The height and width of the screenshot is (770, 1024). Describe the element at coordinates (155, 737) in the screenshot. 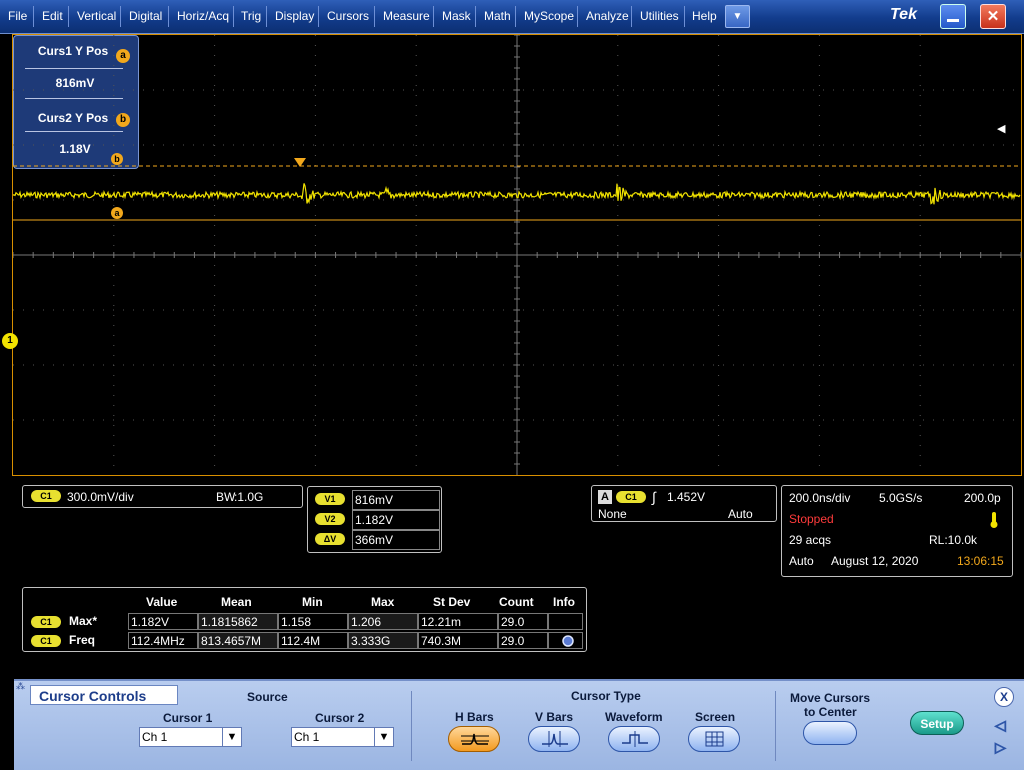

I see `cursor1-source-value: Ch 1` at that location.